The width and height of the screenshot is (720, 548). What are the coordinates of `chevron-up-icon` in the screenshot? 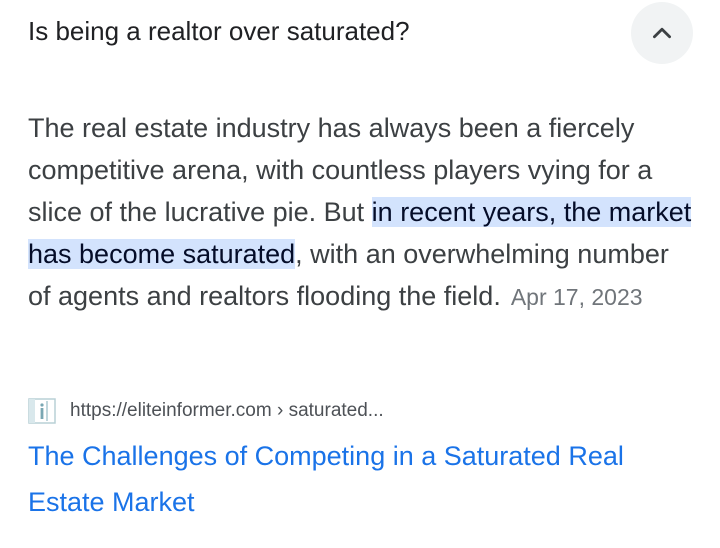 It's located at (662, 33).